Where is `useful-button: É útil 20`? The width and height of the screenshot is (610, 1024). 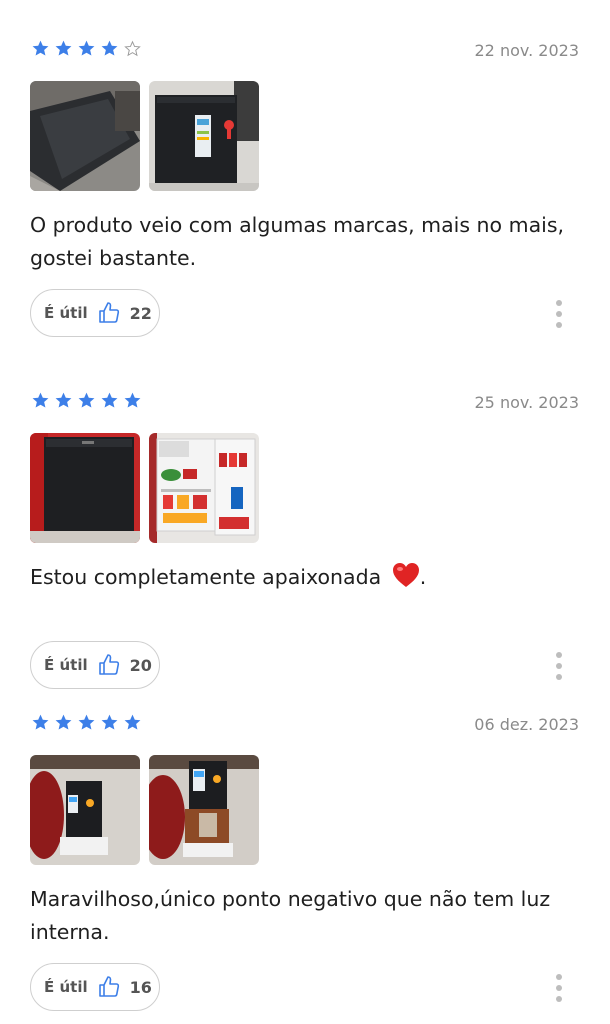 useful-button: É útil 20 is located at coordinates (95, 665).